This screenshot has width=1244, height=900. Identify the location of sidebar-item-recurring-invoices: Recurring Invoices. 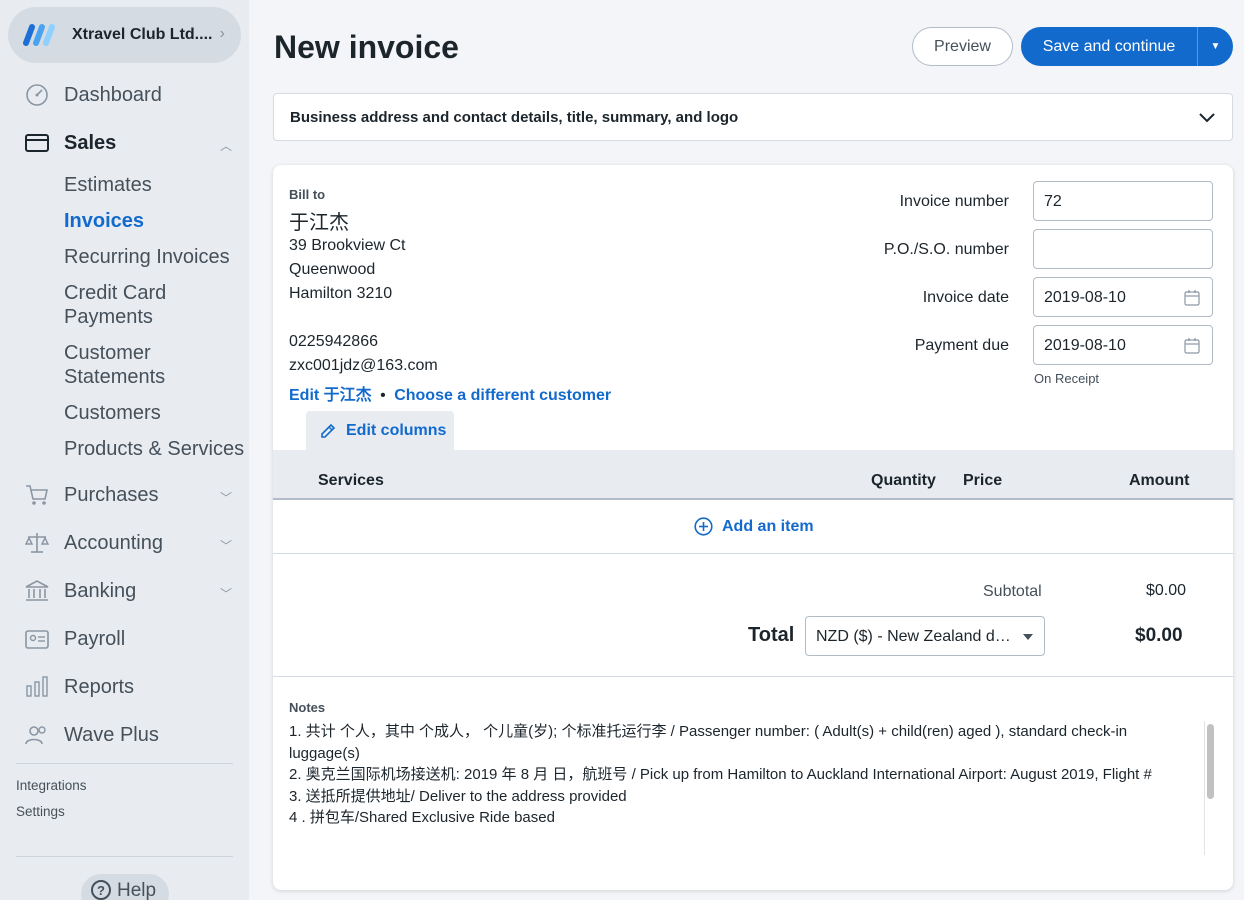
(147, 257).